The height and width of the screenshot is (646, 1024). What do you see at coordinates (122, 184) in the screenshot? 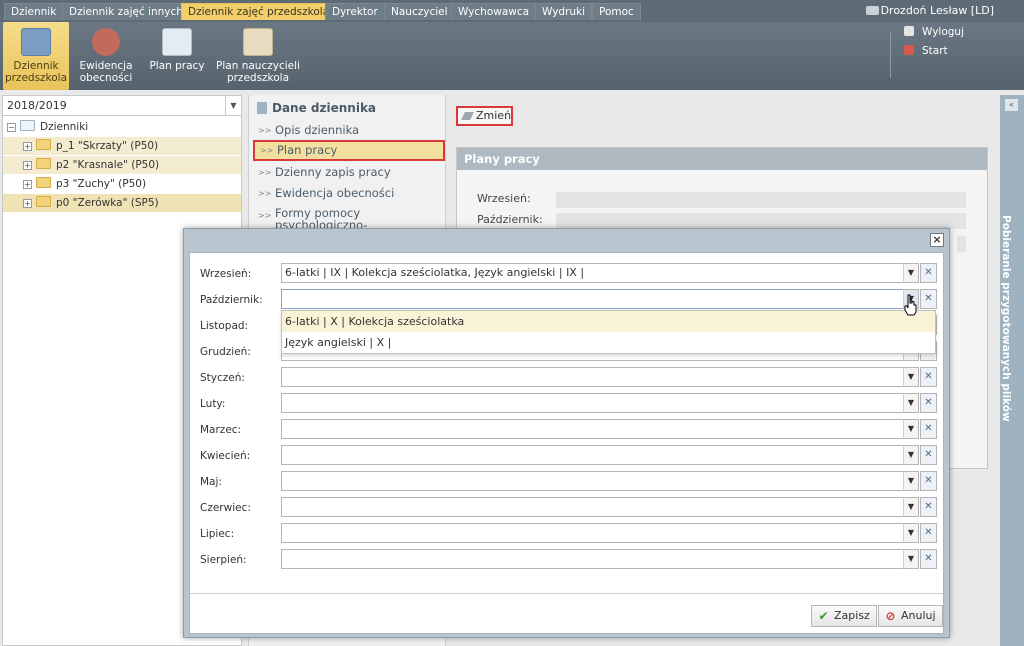
I see `tree-item: + p3 "Zuchy" (P50)` at bounding box center [122, 184].